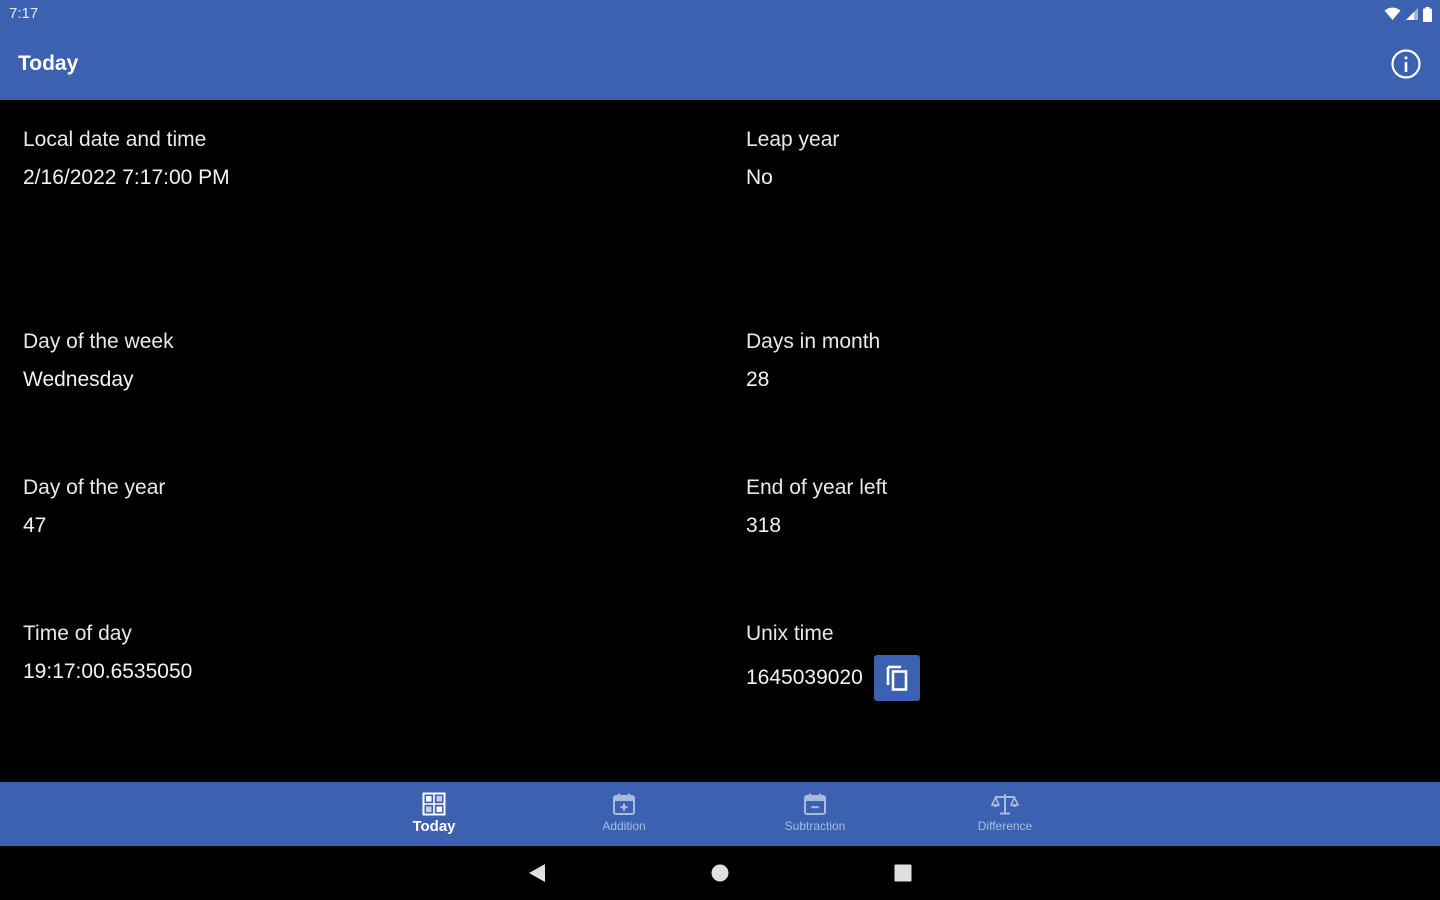  I want to click on end-of-year-left-label: End of year left, so click(817, 487).